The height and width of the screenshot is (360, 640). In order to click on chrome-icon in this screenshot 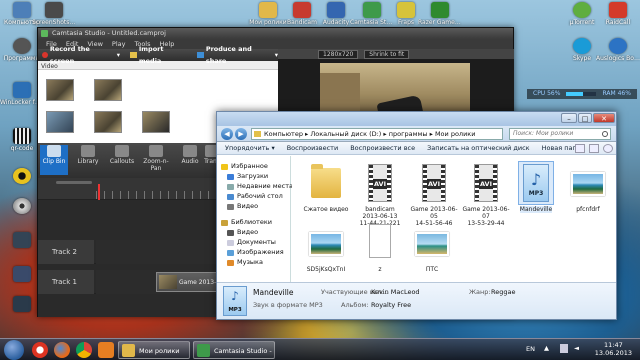, I will do `click(84, 350)`.